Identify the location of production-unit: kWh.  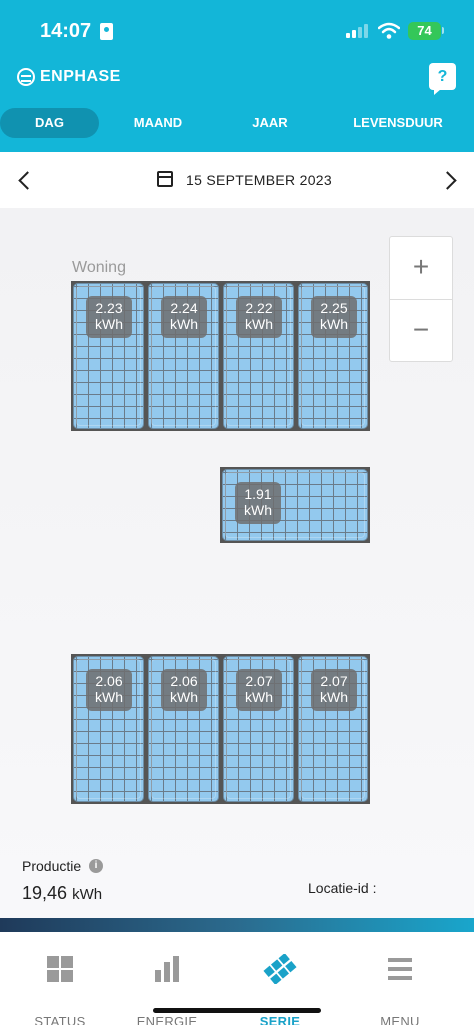
(87, 894).